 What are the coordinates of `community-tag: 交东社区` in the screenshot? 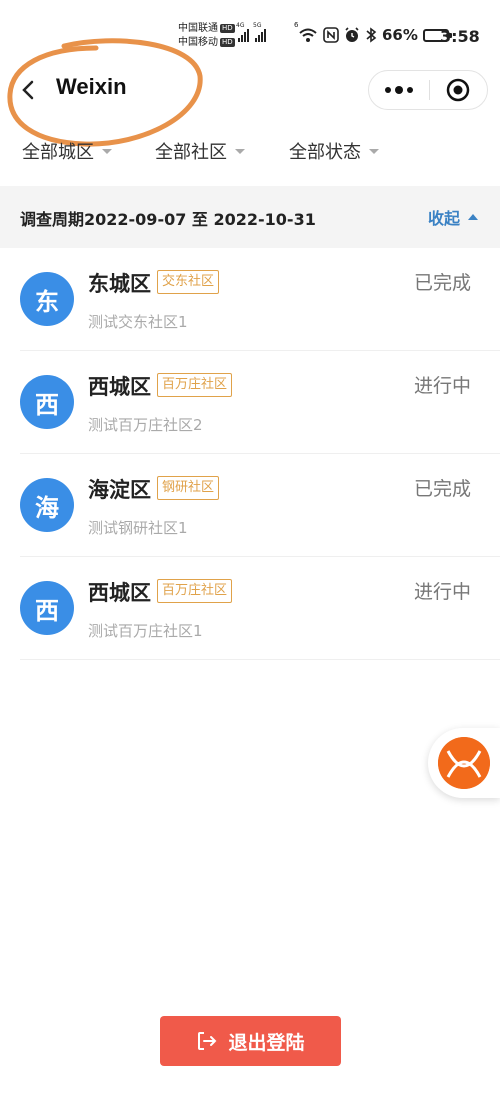 It's located at (188, 282).